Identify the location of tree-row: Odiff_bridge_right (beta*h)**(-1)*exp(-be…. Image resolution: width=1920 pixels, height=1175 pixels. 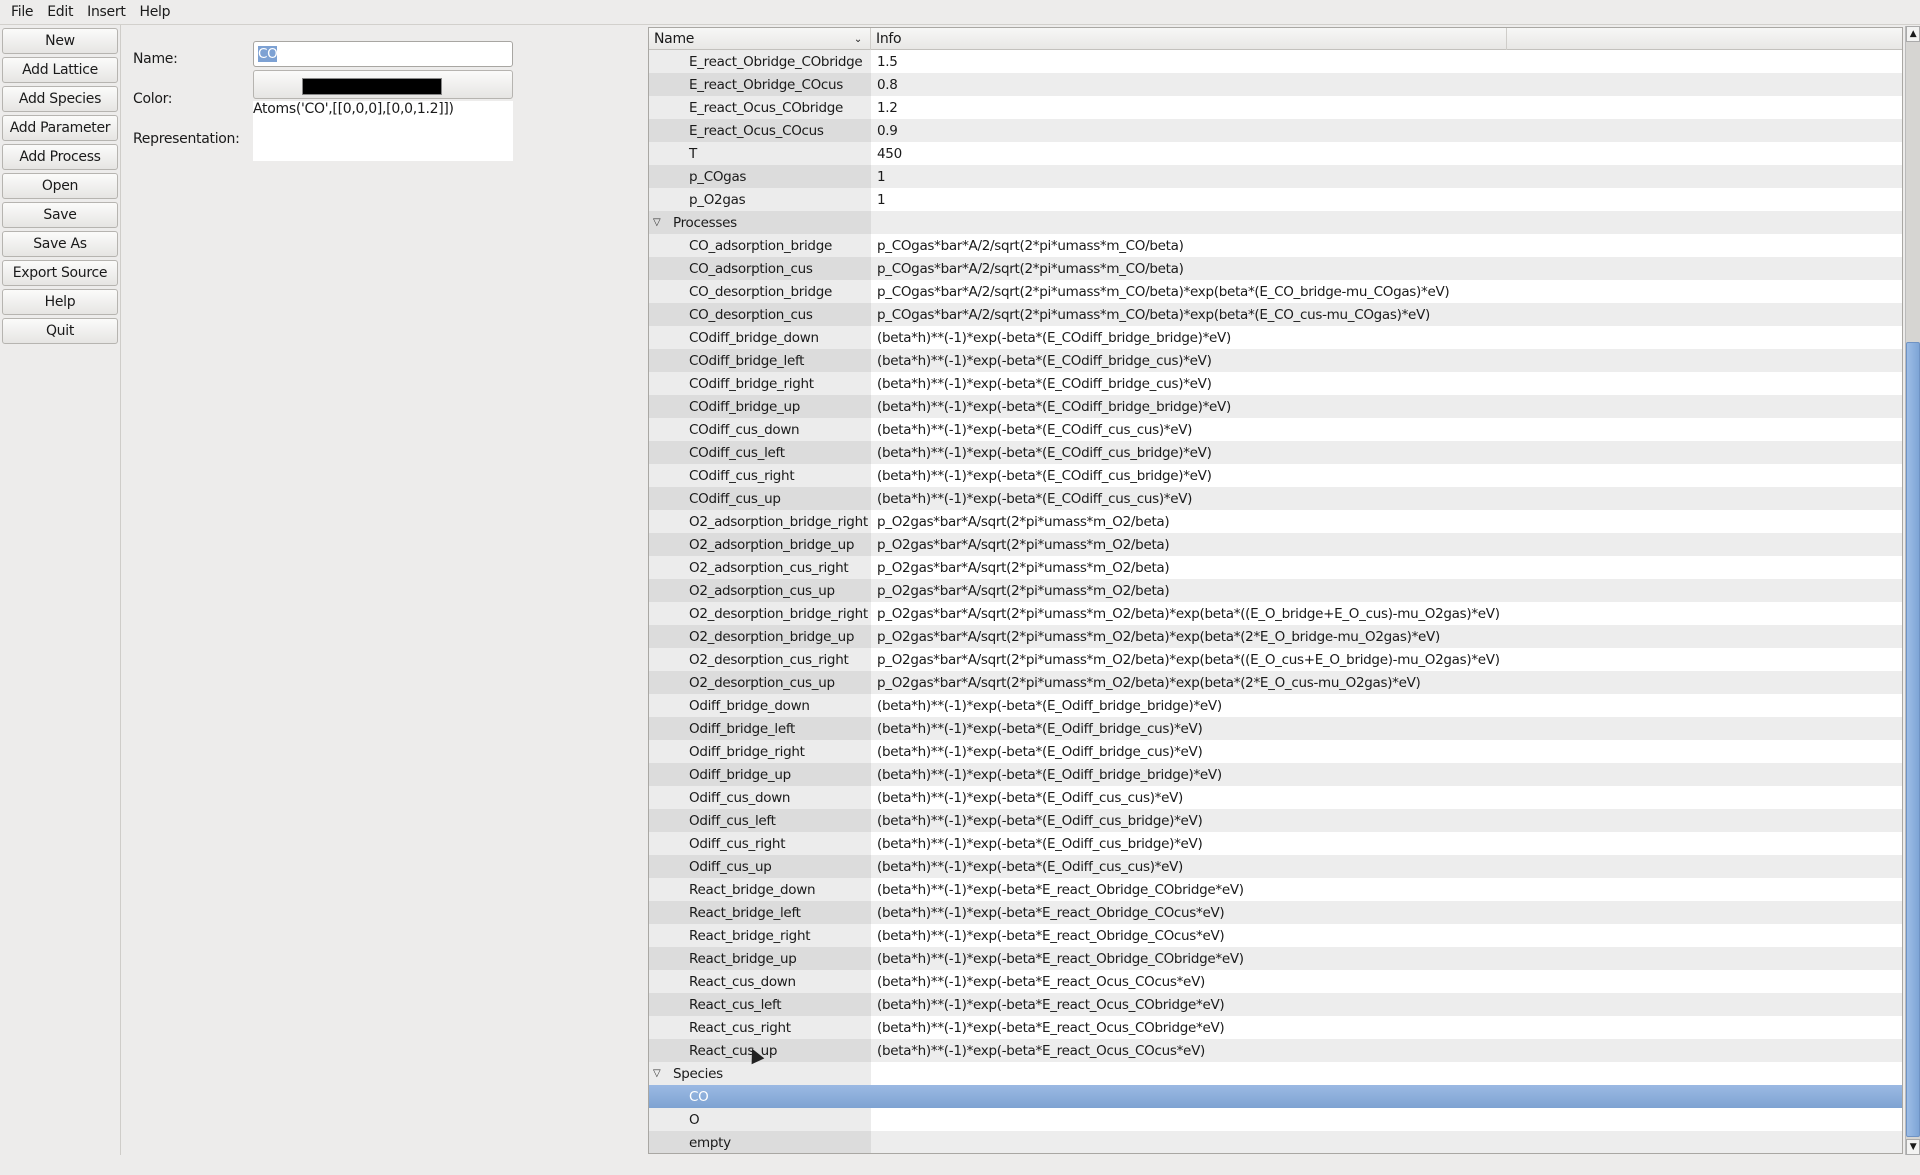
(1275, 751).